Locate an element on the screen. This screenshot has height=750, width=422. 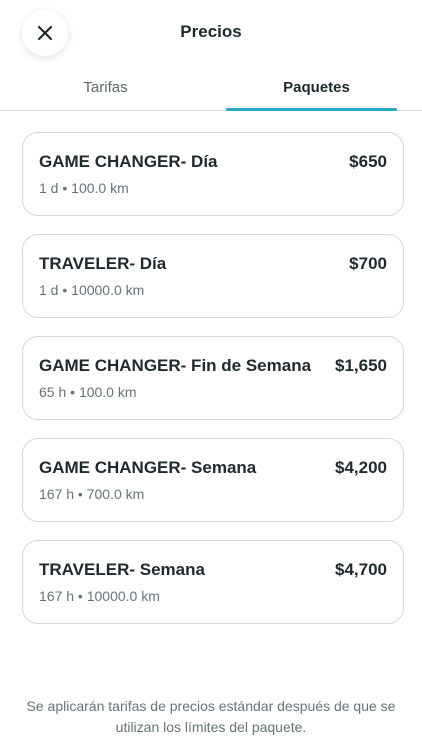
package-name: TRAVELER- Día is located at coordinates (103, 263).